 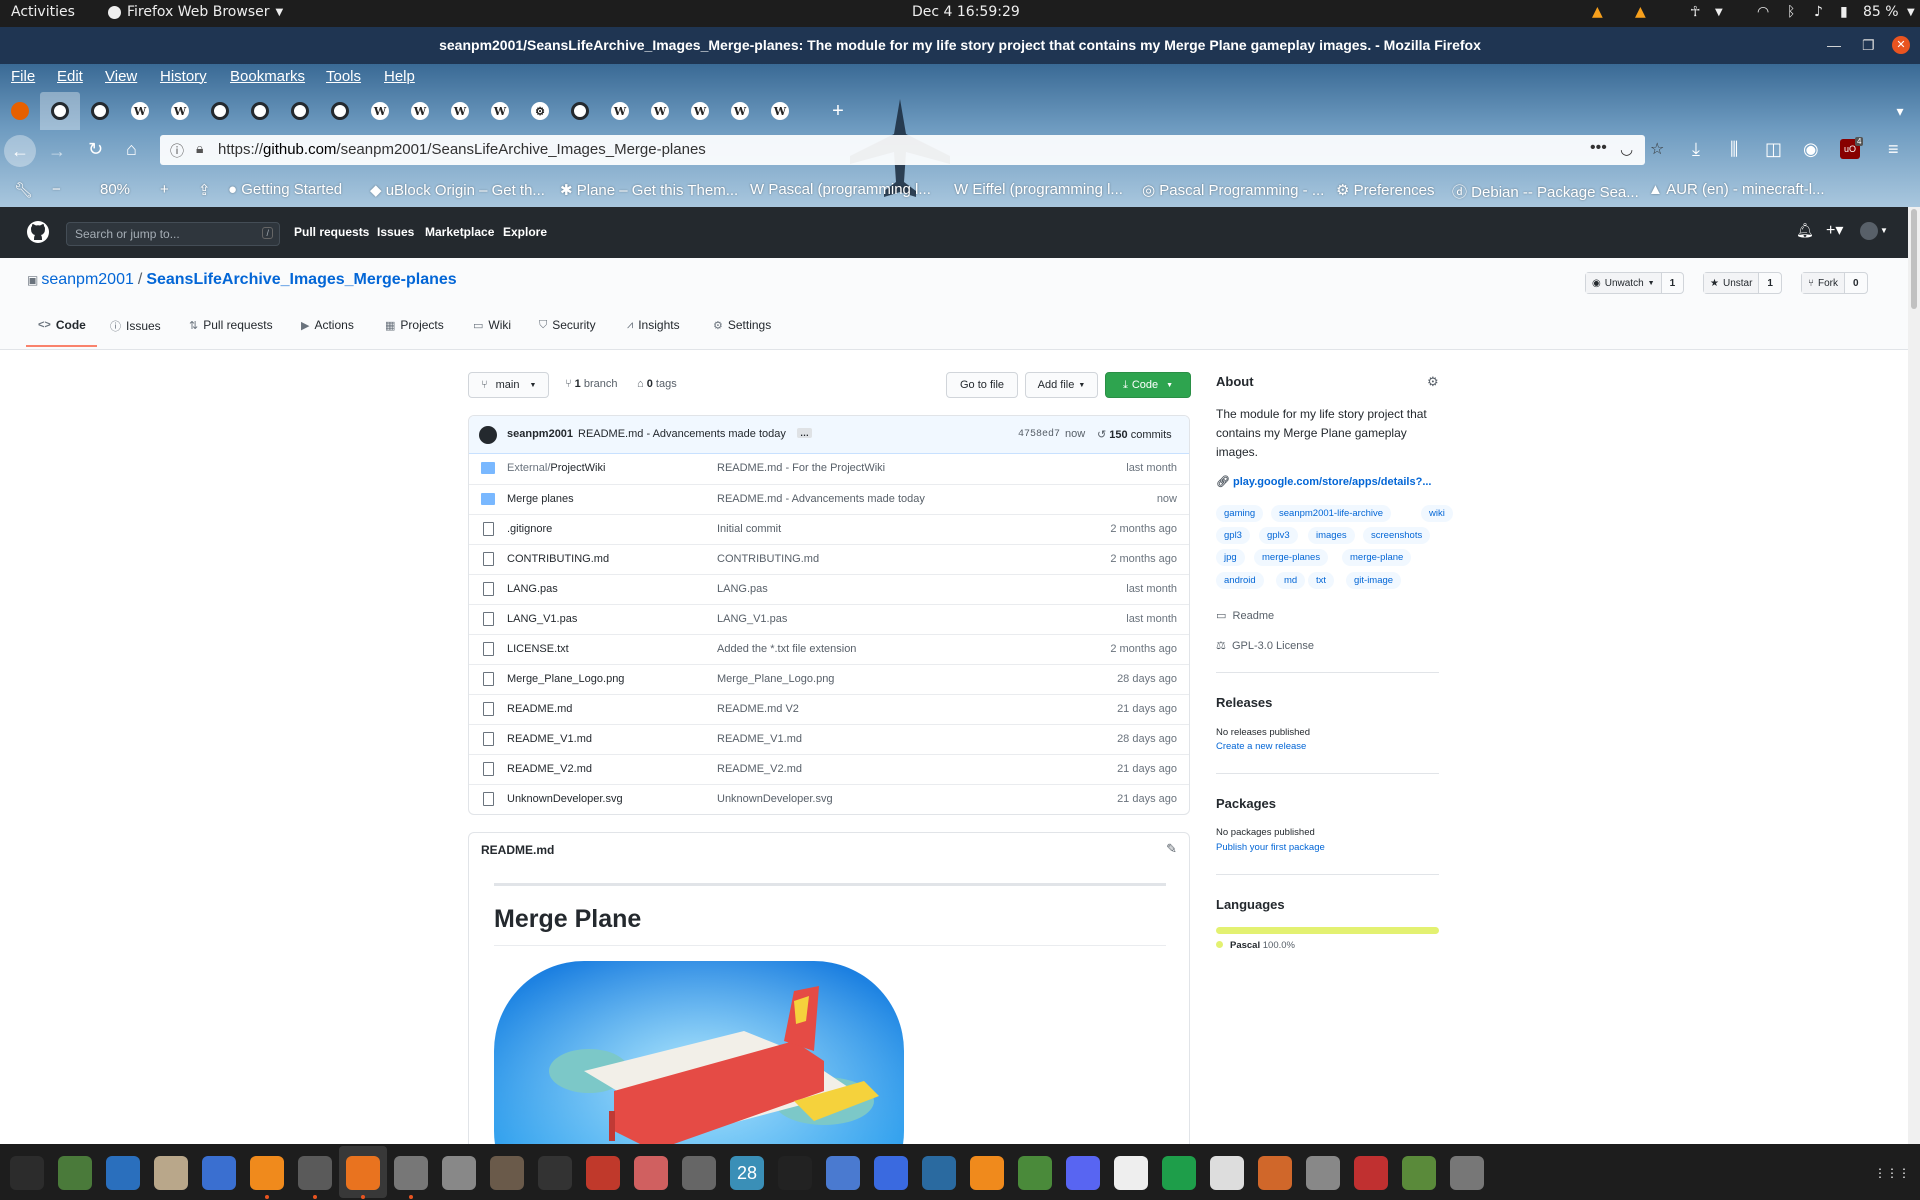 I want to click on discord-icon, so click(x=1083, y=1173).